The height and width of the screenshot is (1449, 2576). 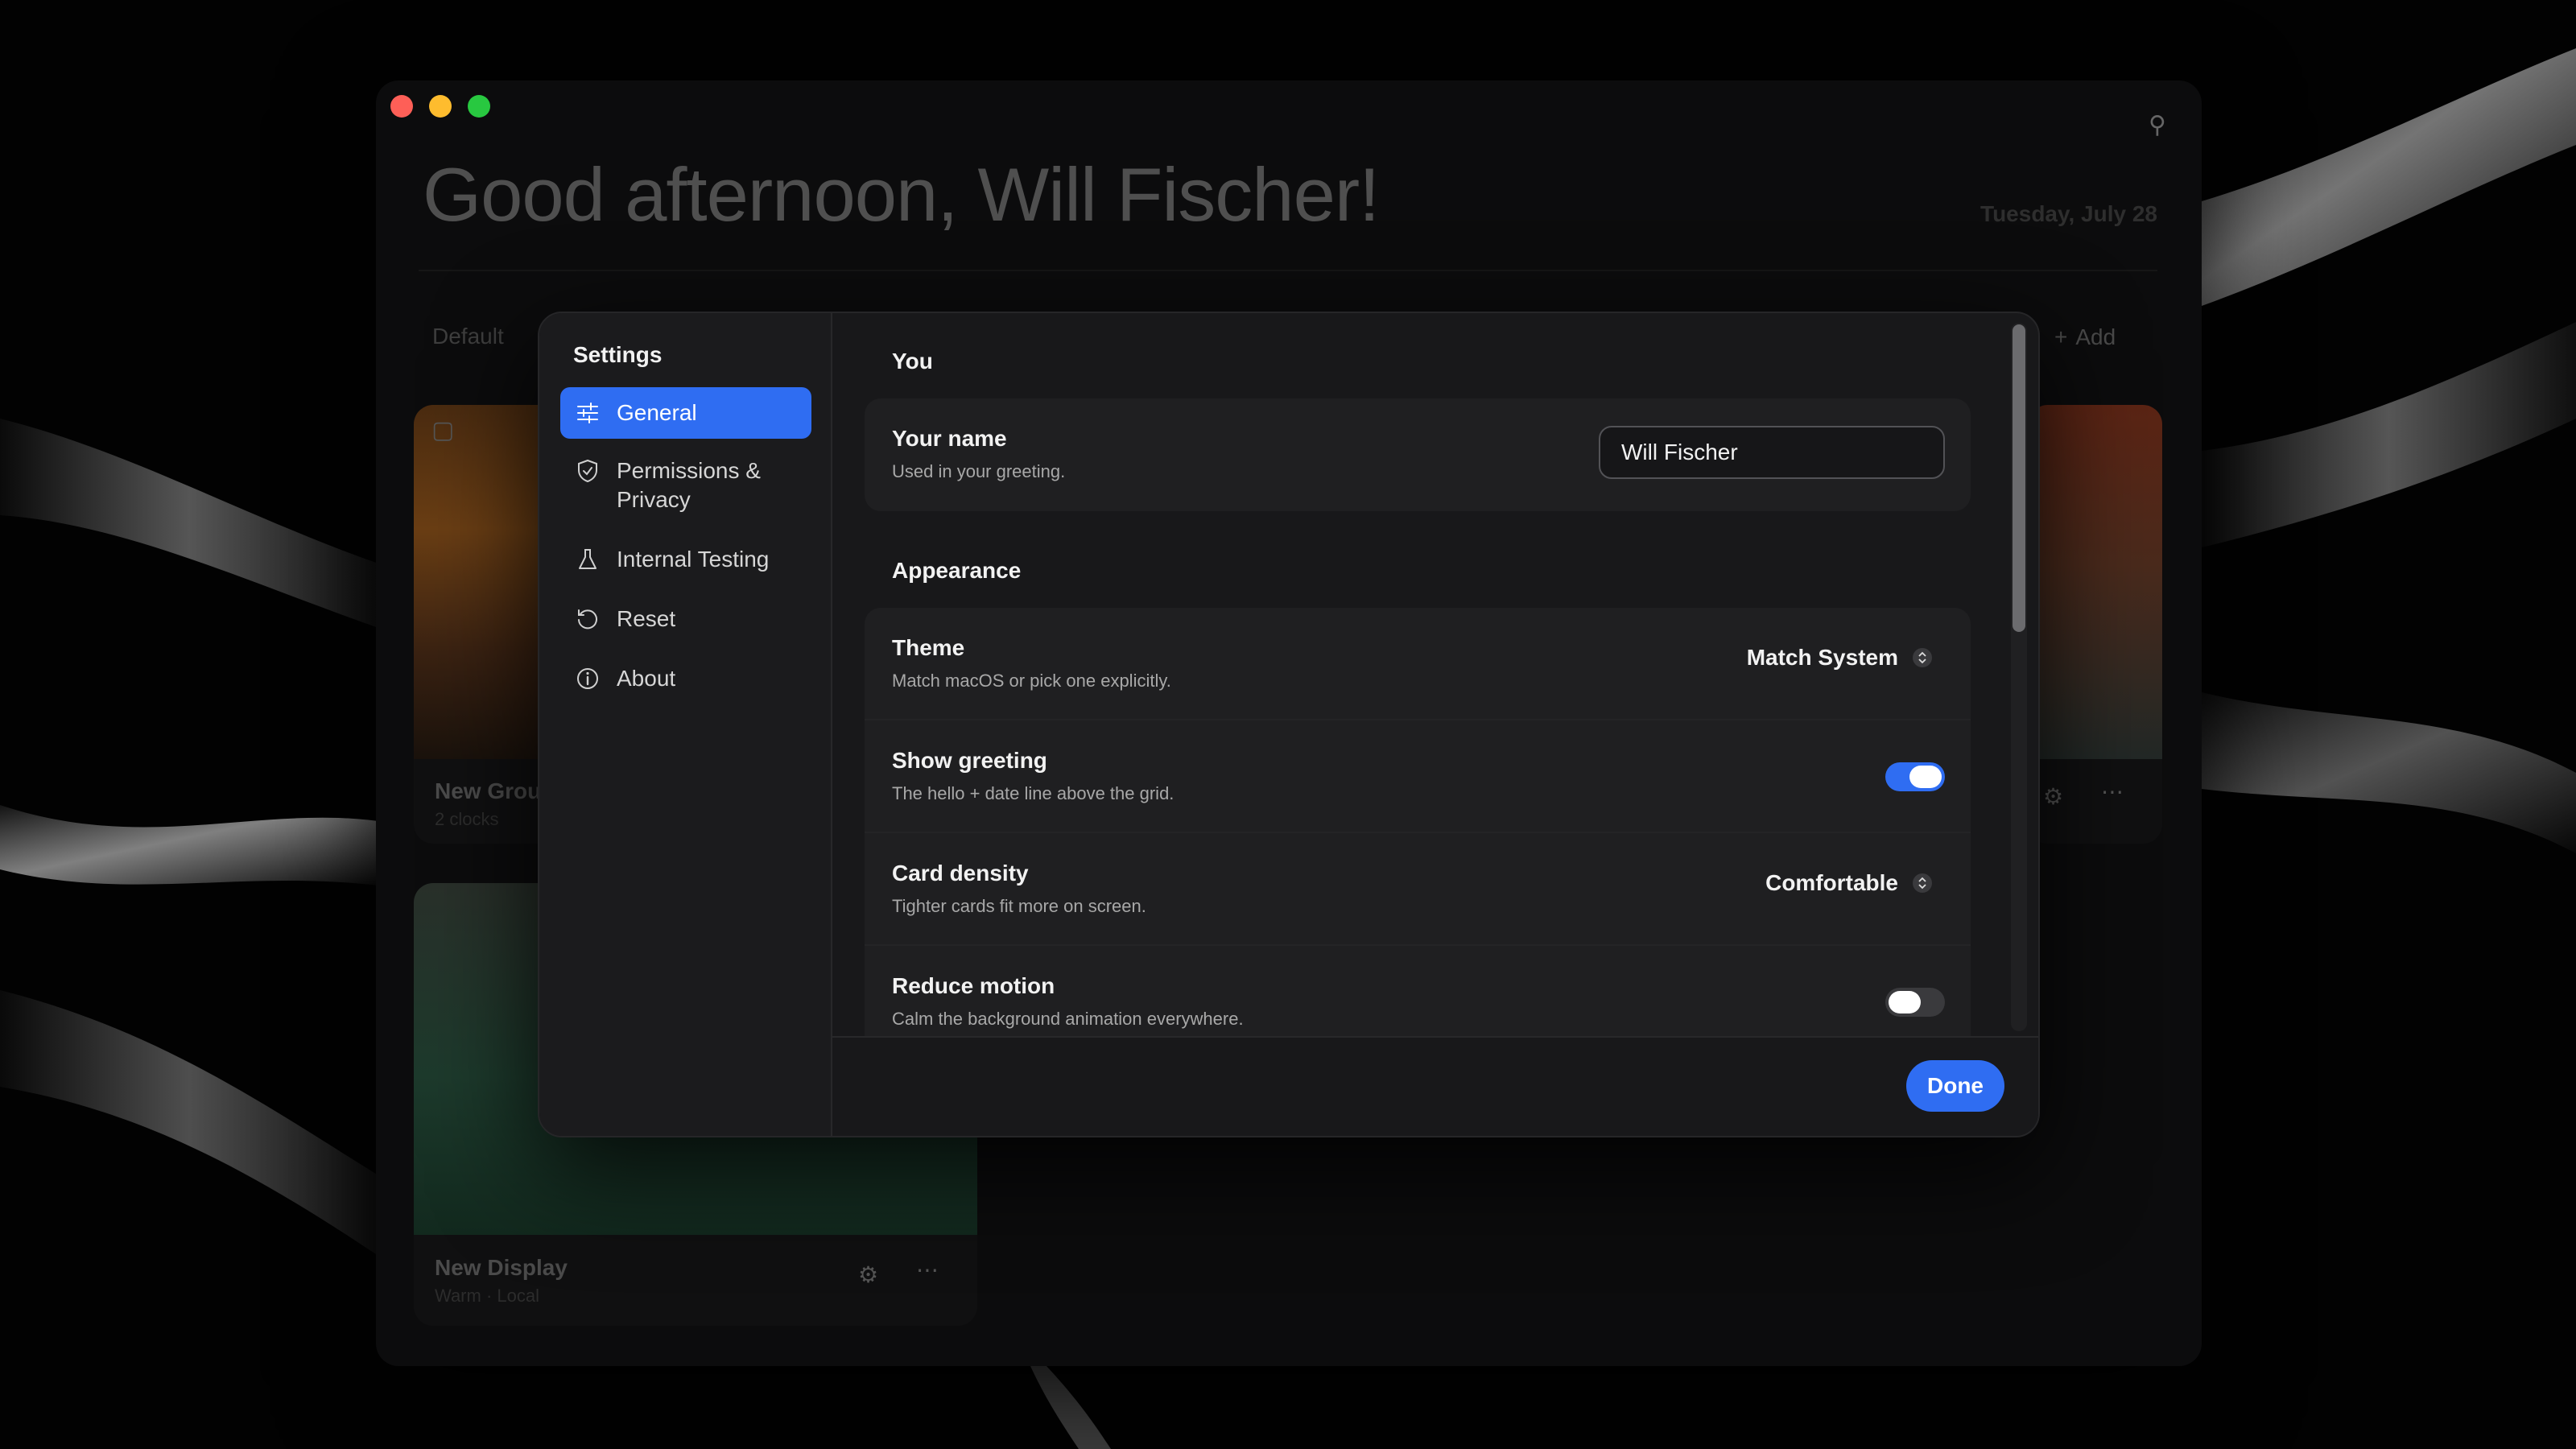 I want to click on card-subtitle: Warm · Local, so click(x=487, y=1296).